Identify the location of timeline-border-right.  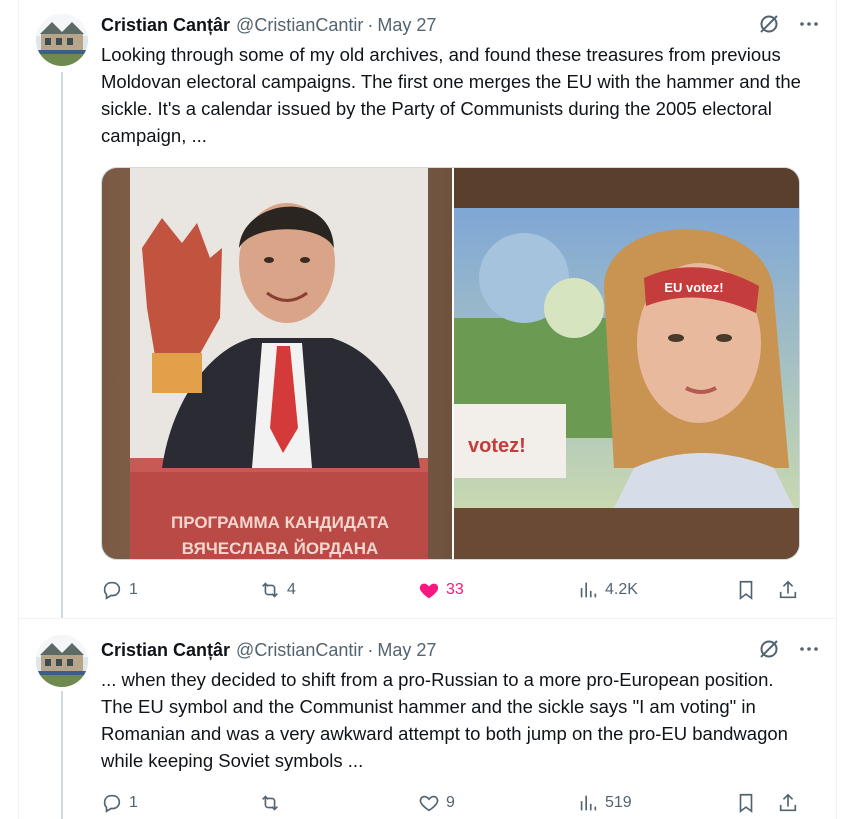
(836, 409).